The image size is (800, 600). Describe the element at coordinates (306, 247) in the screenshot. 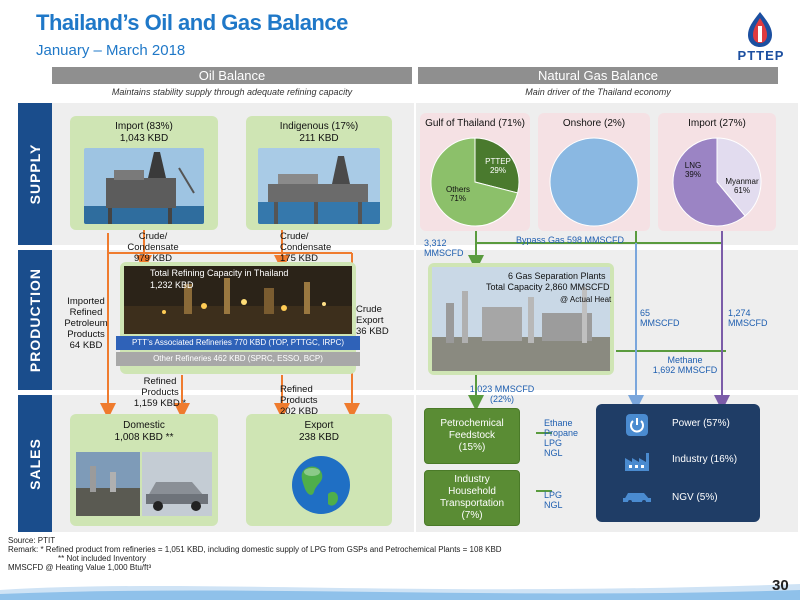

I see `crude-condensate-right: Crude/ Condensate 175 KBD` at that location.